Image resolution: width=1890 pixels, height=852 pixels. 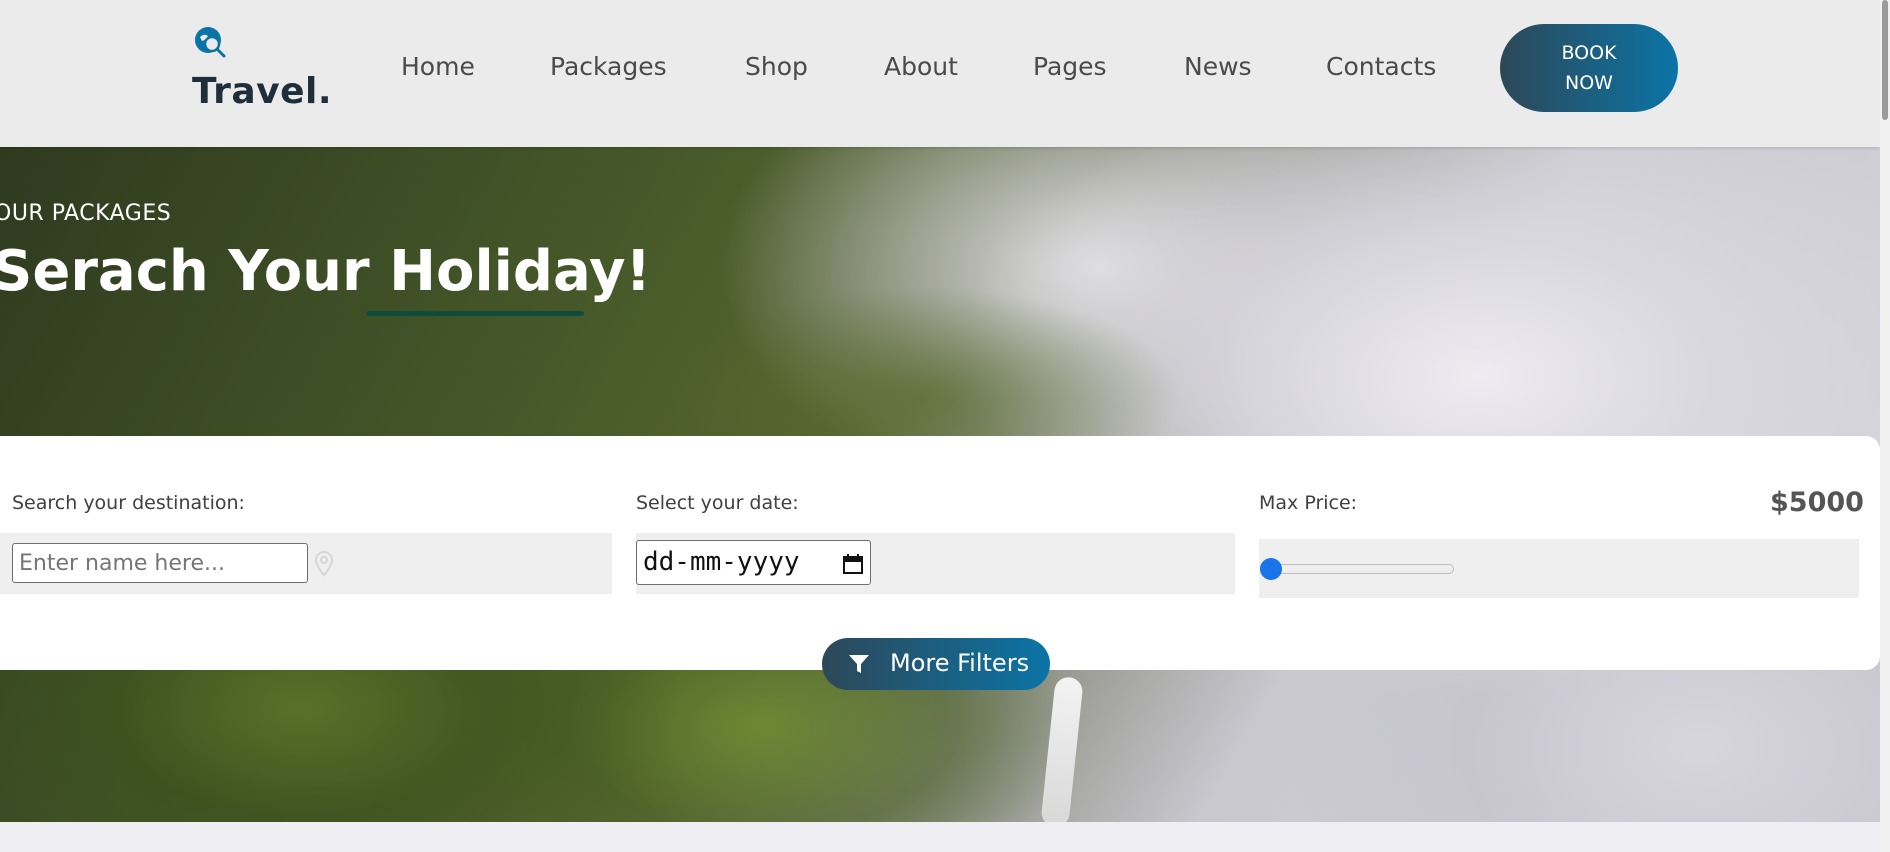 I want to click on hero-eyebrow: OUR PACKAGES, so click(x=86, y=213).